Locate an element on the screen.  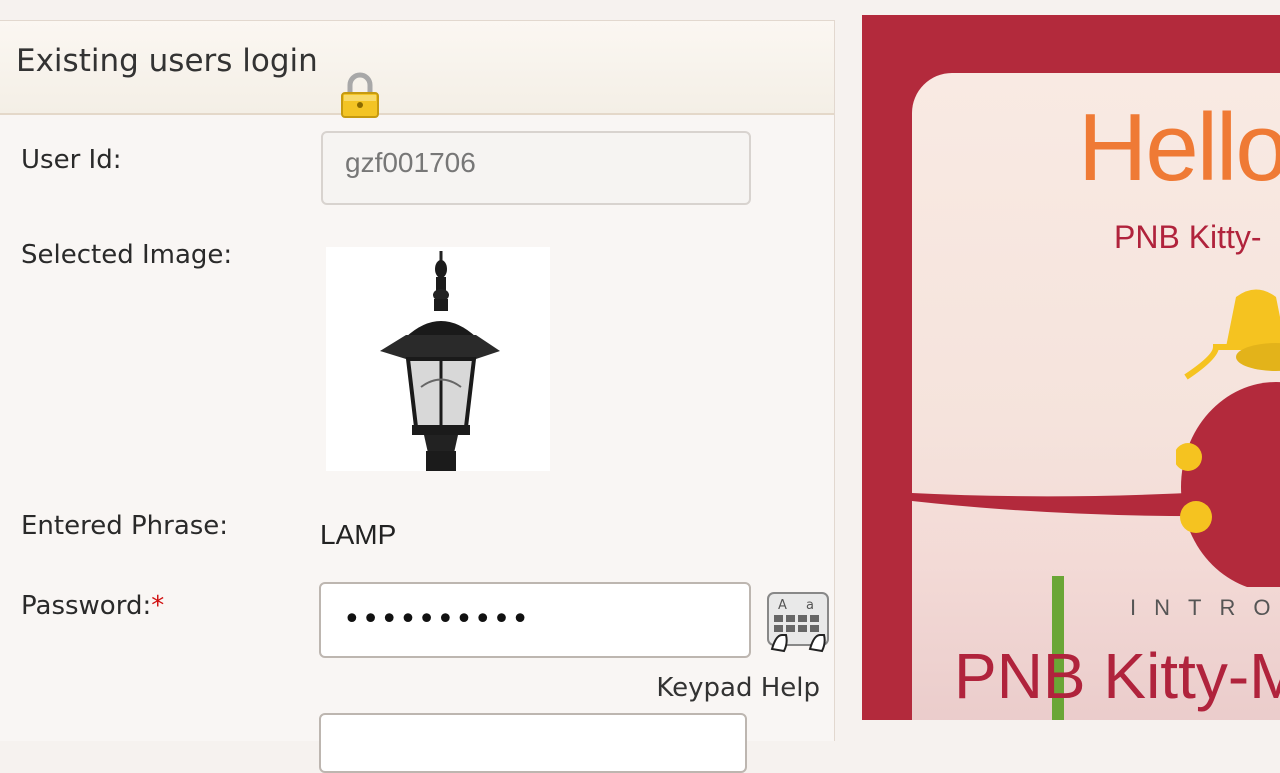
promo-hello: Hello is located at coordinates (1179, 147).